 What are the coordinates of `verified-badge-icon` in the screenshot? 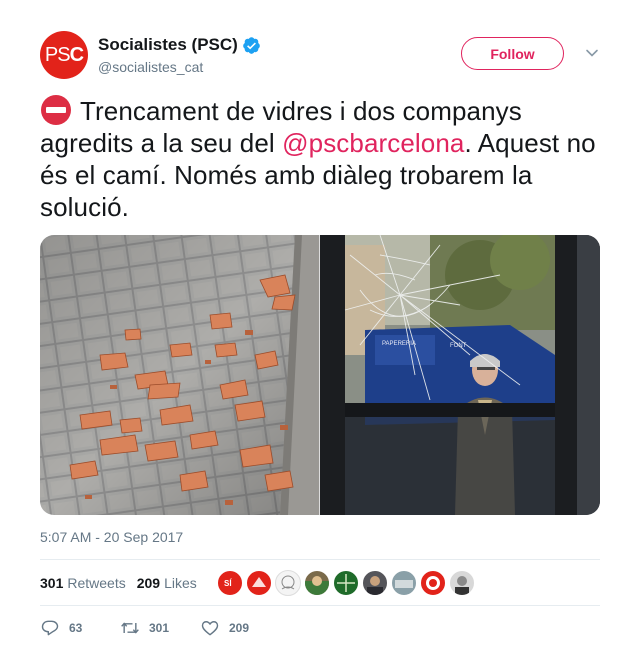 It's located at (251, 45).